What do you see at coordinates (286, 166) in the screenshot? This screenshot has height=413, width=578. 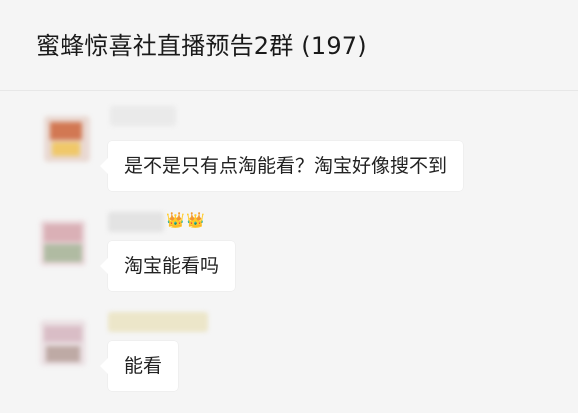 I see `message-text: 是不是只有点淘能看？淘宝好像搜不到` at bounding box center [286, 166].